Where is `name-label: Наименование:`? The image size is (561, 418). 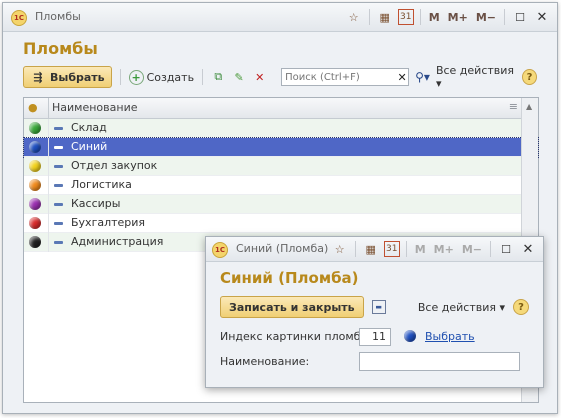 name-label: Наименование: is located at coordinates (265, 361).